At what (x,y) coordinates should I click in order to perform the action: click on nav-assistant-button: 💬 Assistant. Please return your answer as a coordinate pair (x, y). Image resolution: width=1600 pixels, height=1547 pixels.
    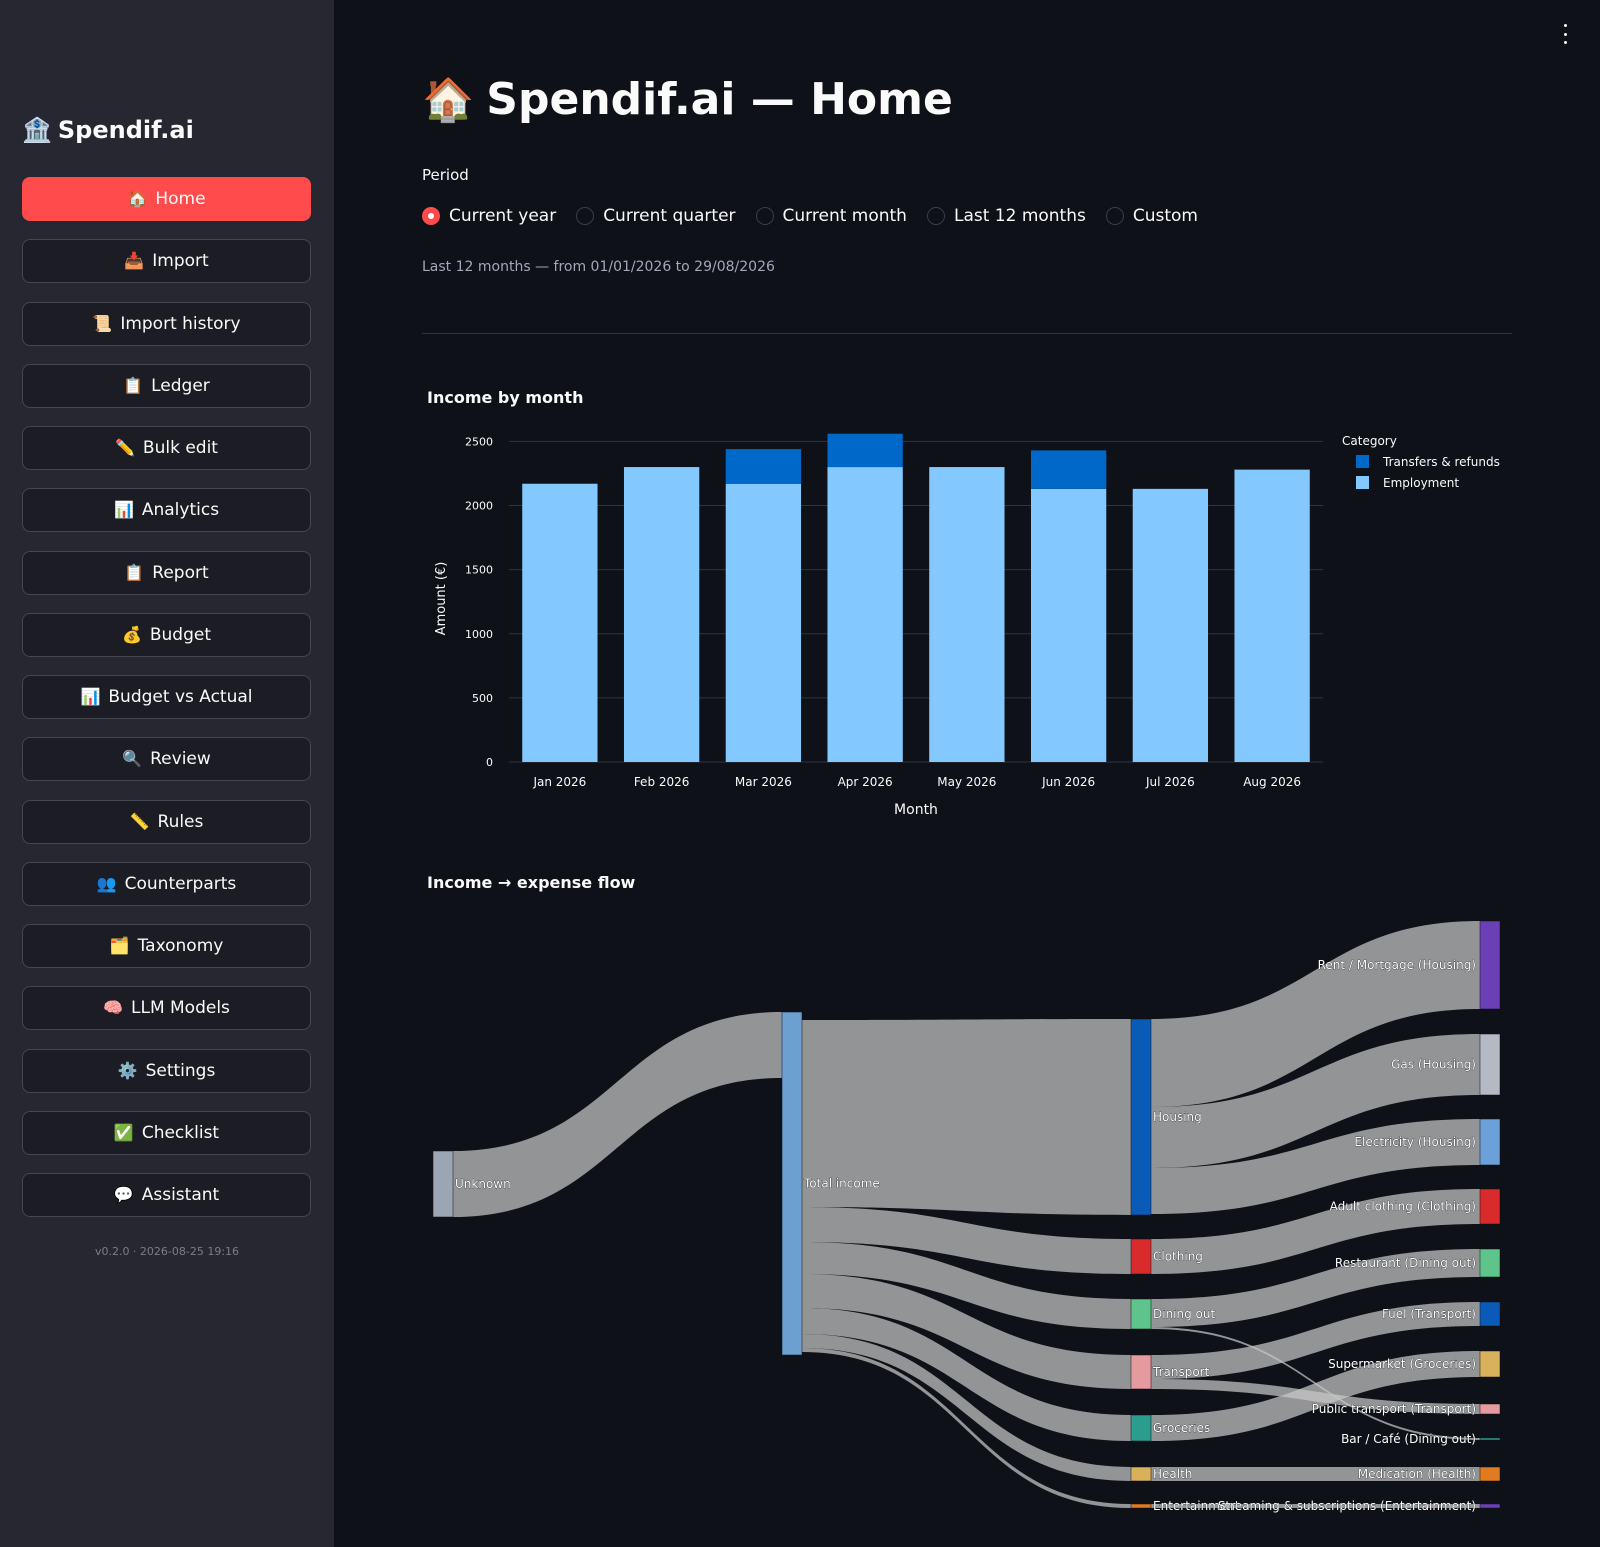
    Looking at the image, I should click on (166, 1195).